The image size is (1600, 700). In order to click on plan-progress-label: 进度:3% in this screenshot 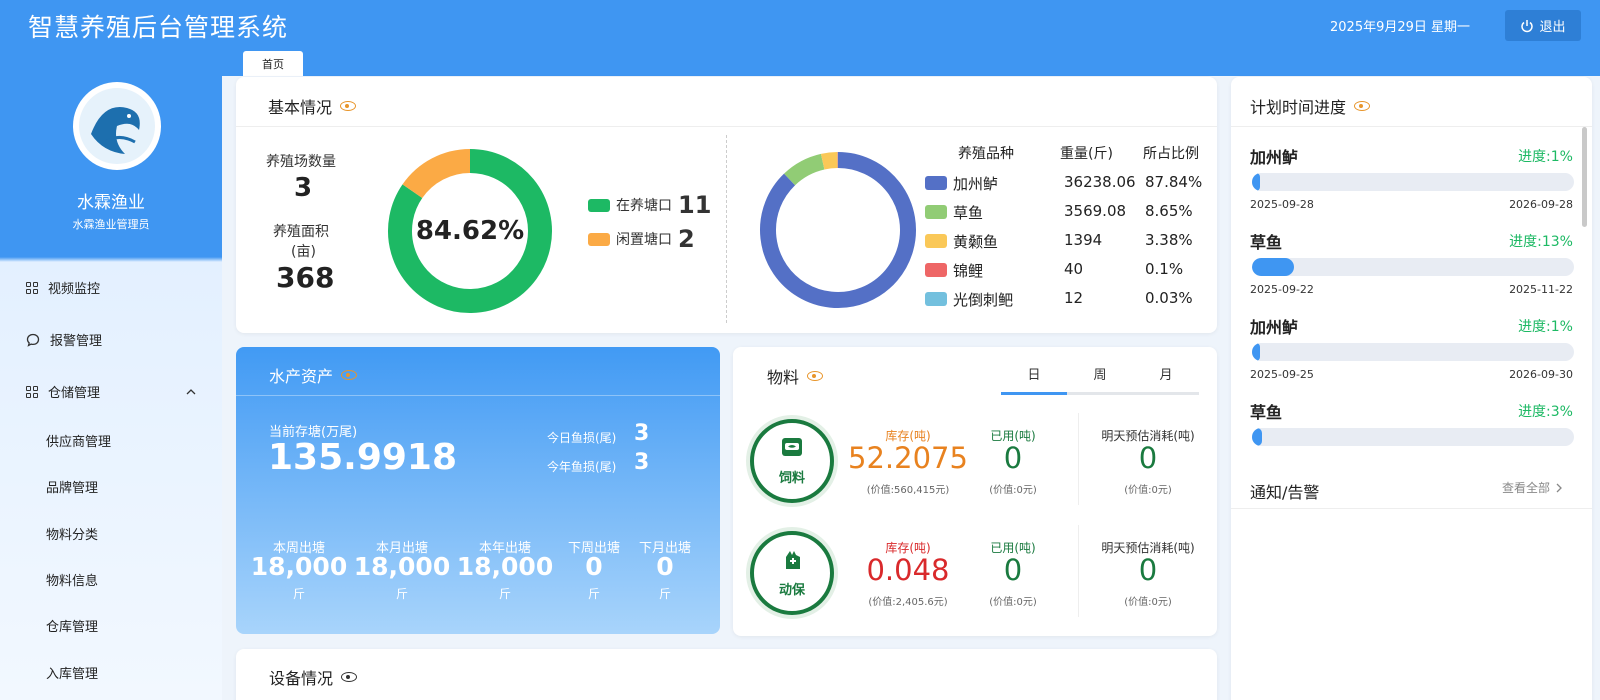, I will do `click(1545, 412)`.